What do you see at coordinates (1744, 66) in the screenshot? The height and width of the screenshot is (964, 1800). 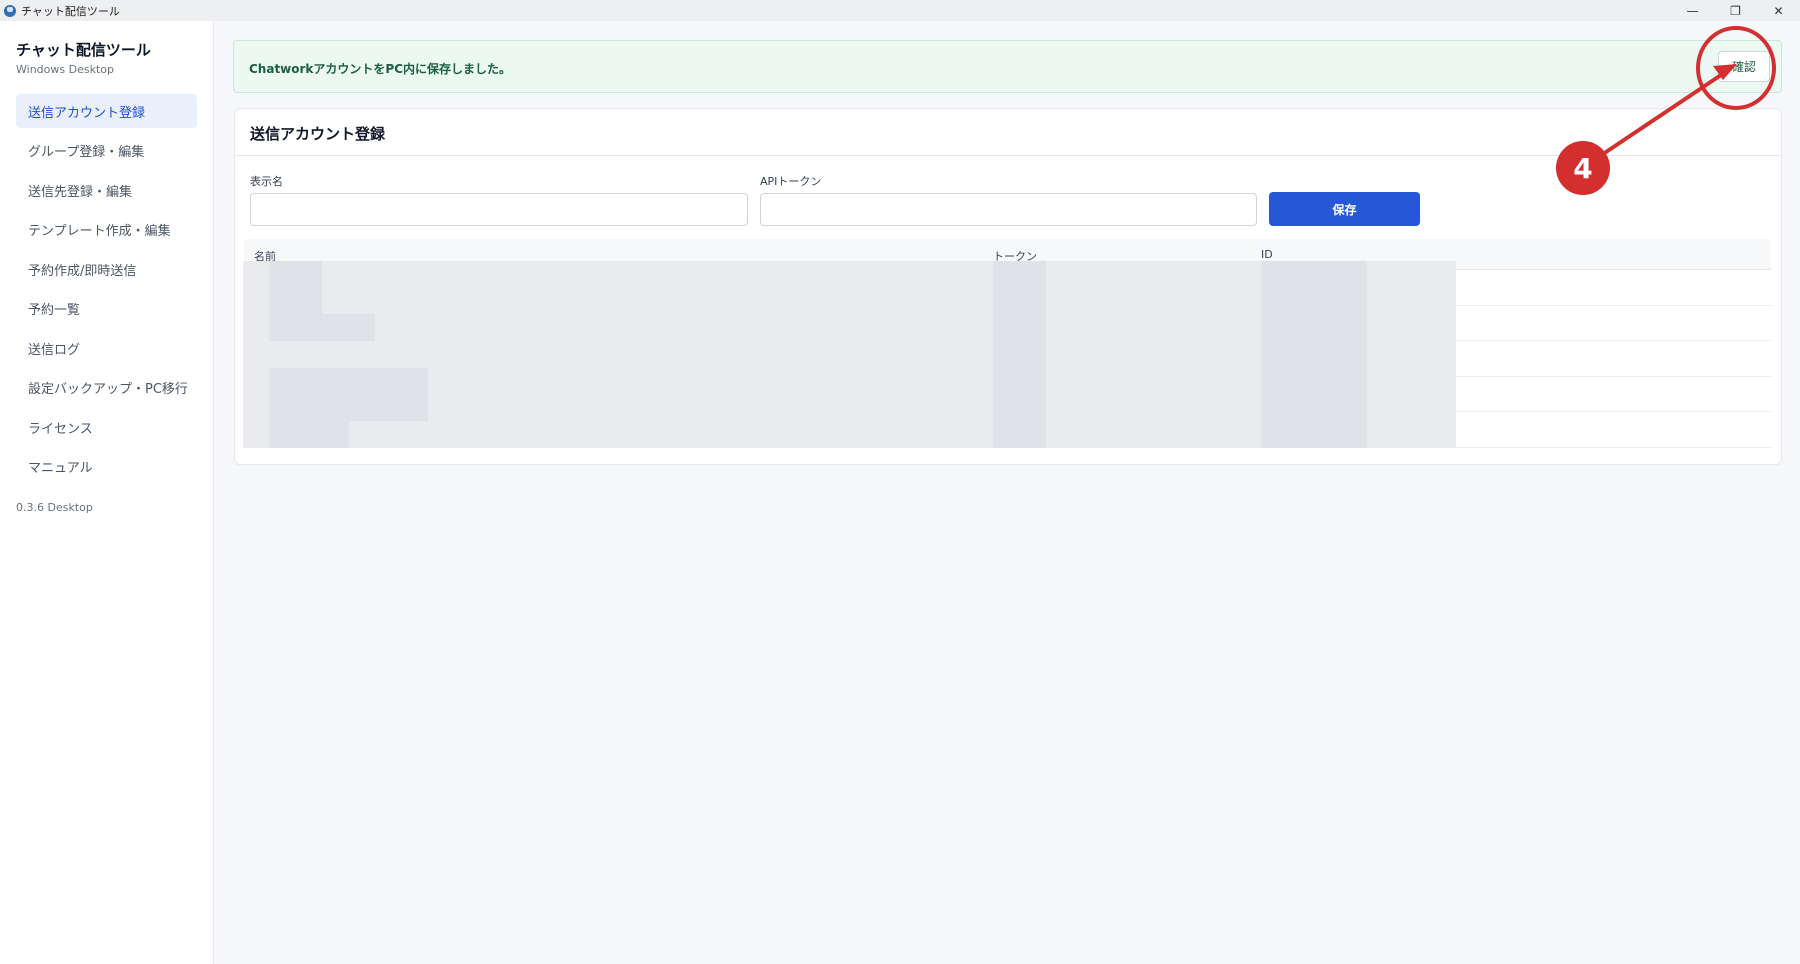 I see `confirm-button: 確認` at bounding box center [1744, 66].